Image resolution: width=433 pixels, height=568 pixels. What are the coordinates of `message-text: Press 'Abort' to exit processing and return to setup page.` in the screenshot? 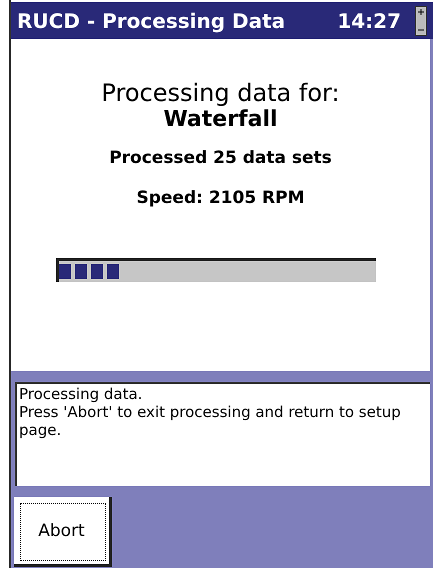 It's located at (210, 421).